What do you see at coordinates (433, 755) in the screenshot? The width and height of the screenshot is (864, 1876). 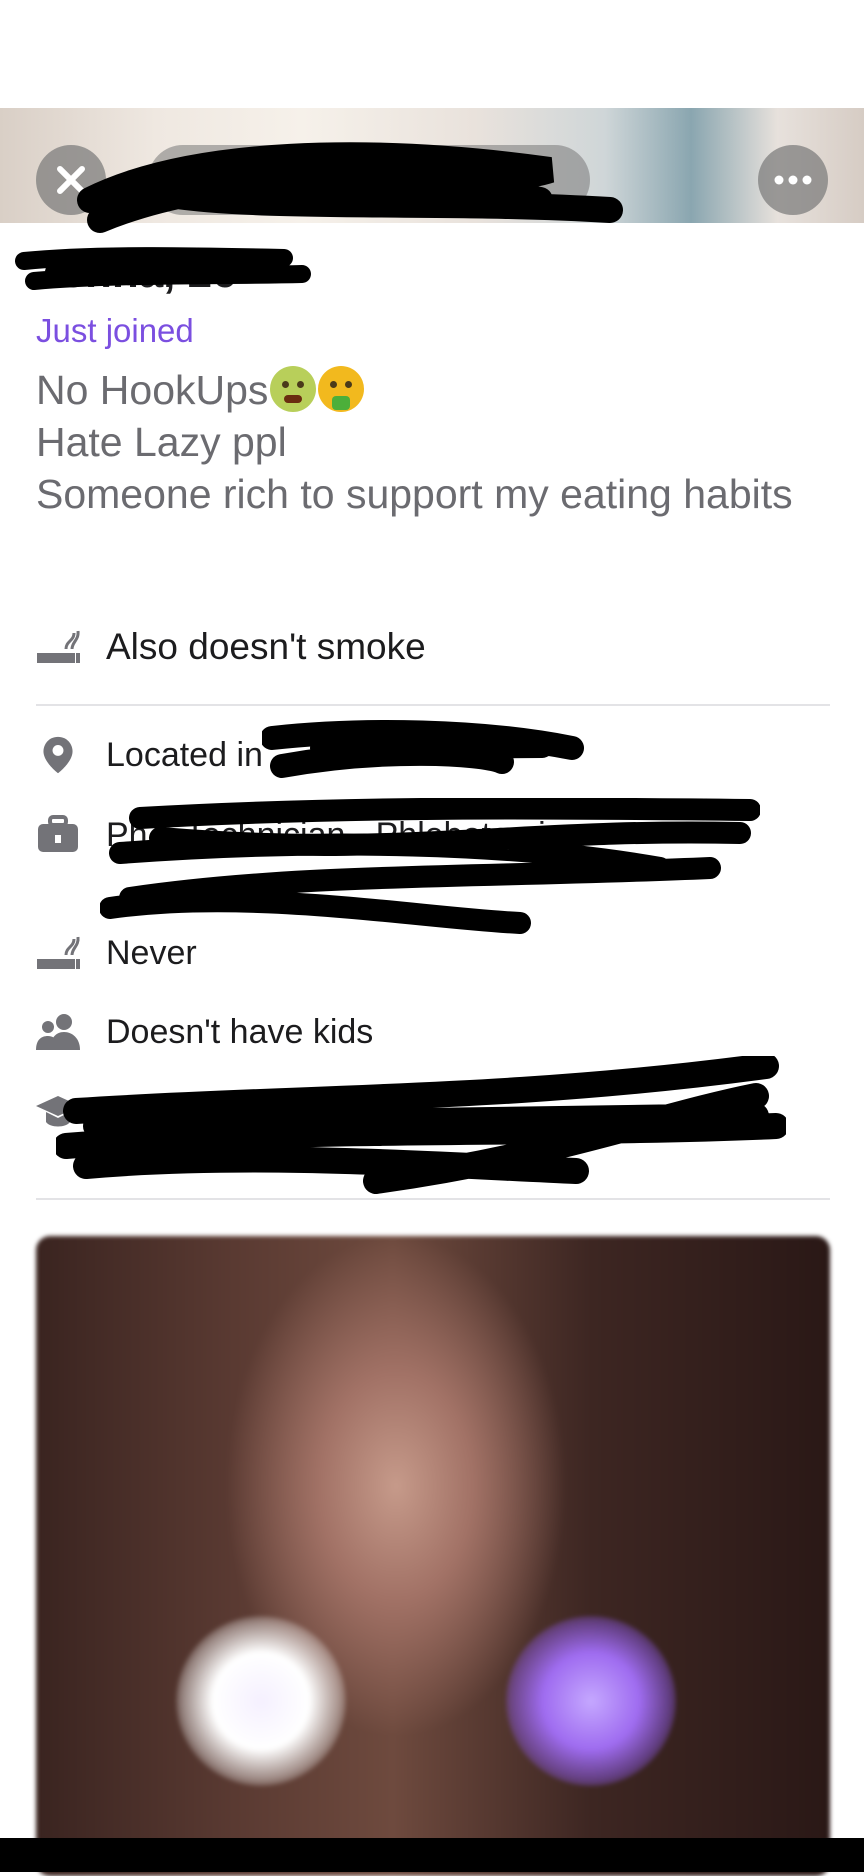 I see `detail-location: Located in` at bounding box center [433, 755].